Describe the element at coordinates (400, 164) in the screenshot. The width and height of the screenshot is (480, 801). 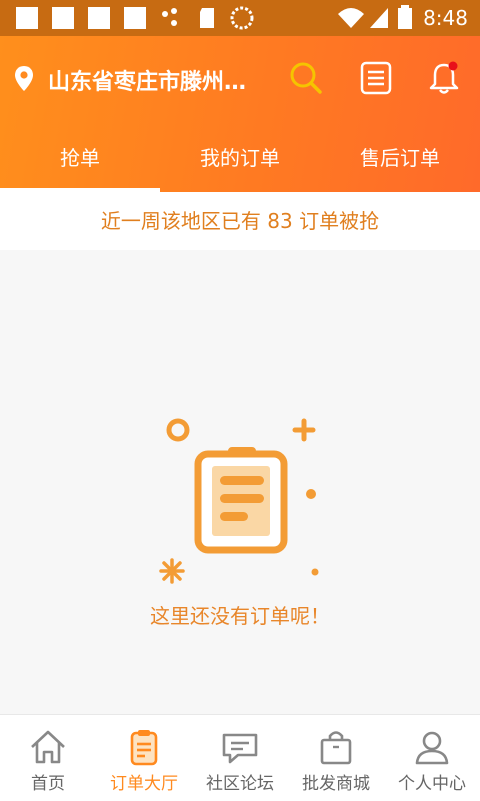
I see `tab-after-sale-orders: 售后订单` at that location.